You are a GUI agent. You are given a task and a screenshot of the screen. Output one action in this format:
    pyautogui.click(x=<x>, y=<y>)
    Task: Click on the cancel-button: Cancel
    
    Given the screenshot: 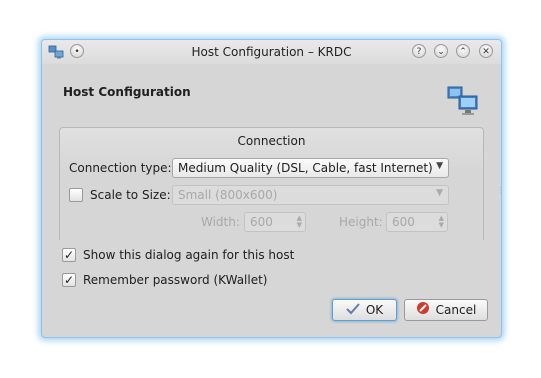 What is the action you would take?
    pyautogui.click(x=446, y=310)
    